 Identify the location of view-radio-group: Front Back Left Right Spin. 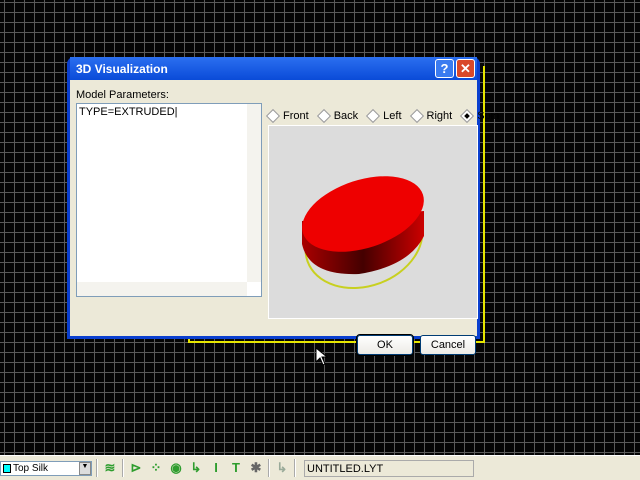
(382, 116).